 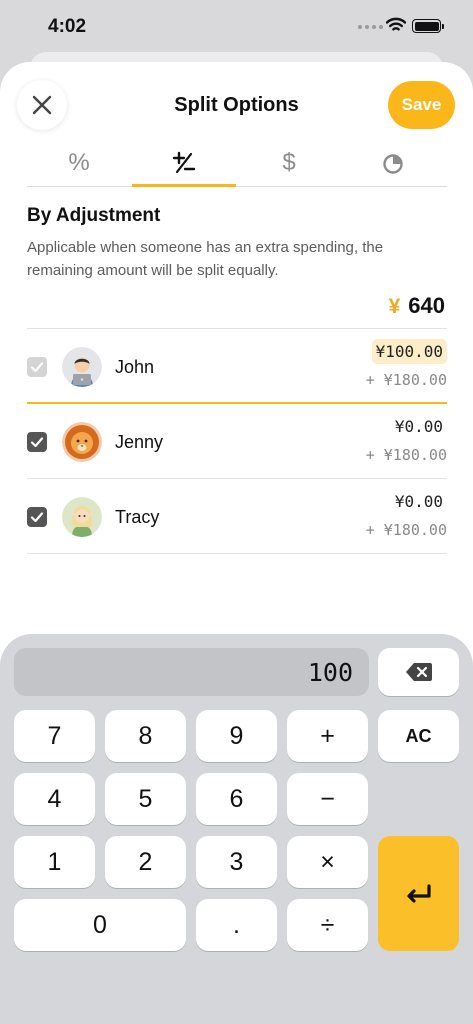 What do you see at coordinates (145, 736) in the screenshot?
I see `key-8: 8` at bounding box center [145, 736].